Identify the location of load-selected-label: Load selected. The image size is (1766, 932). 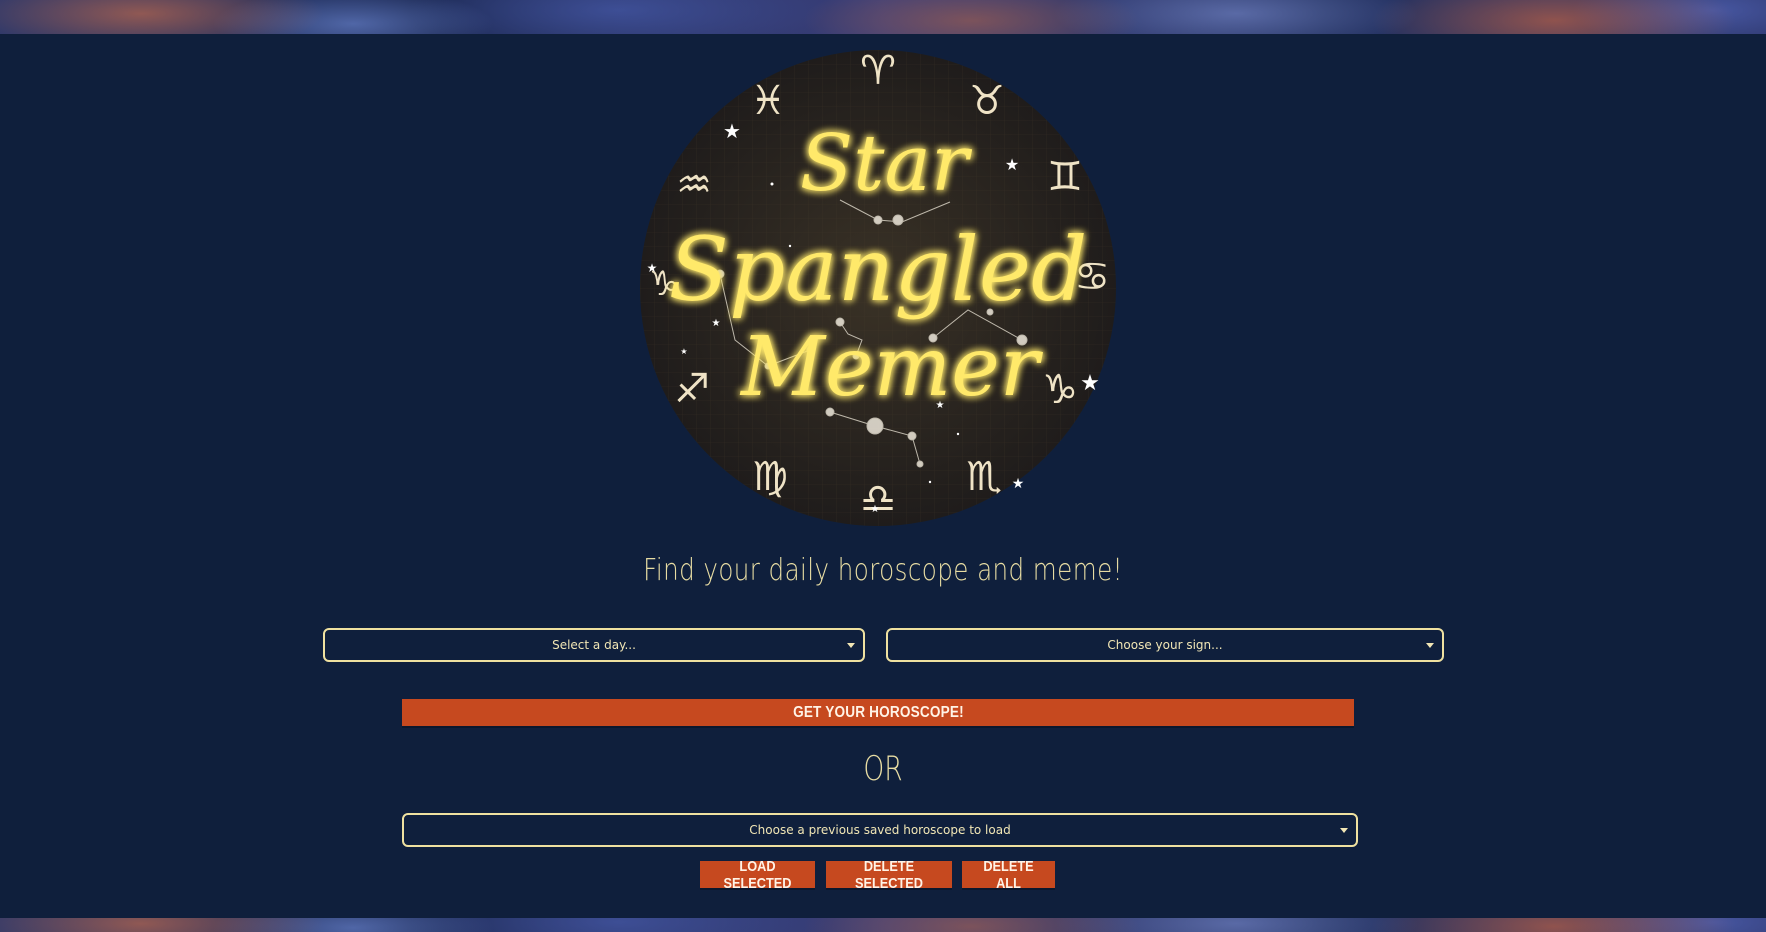
(757, 874).